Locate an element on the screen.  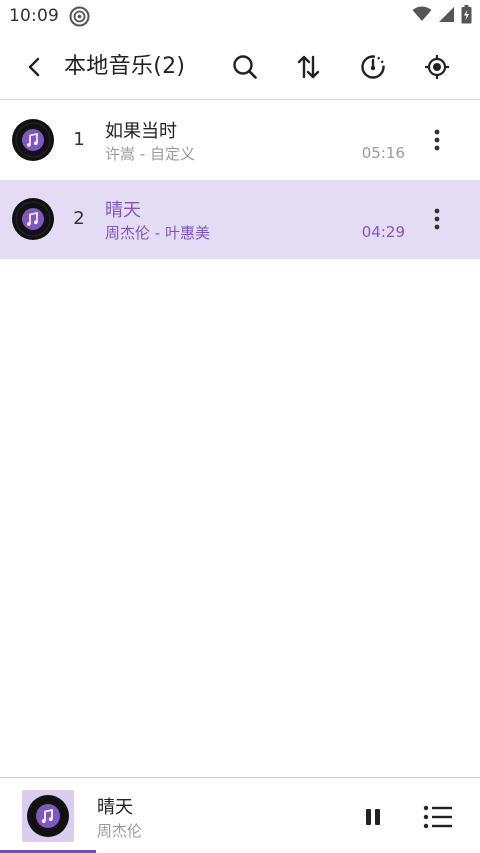
song-artist-album: 周杰伦 - 叶惠美 is located at coordinates (157, 233).